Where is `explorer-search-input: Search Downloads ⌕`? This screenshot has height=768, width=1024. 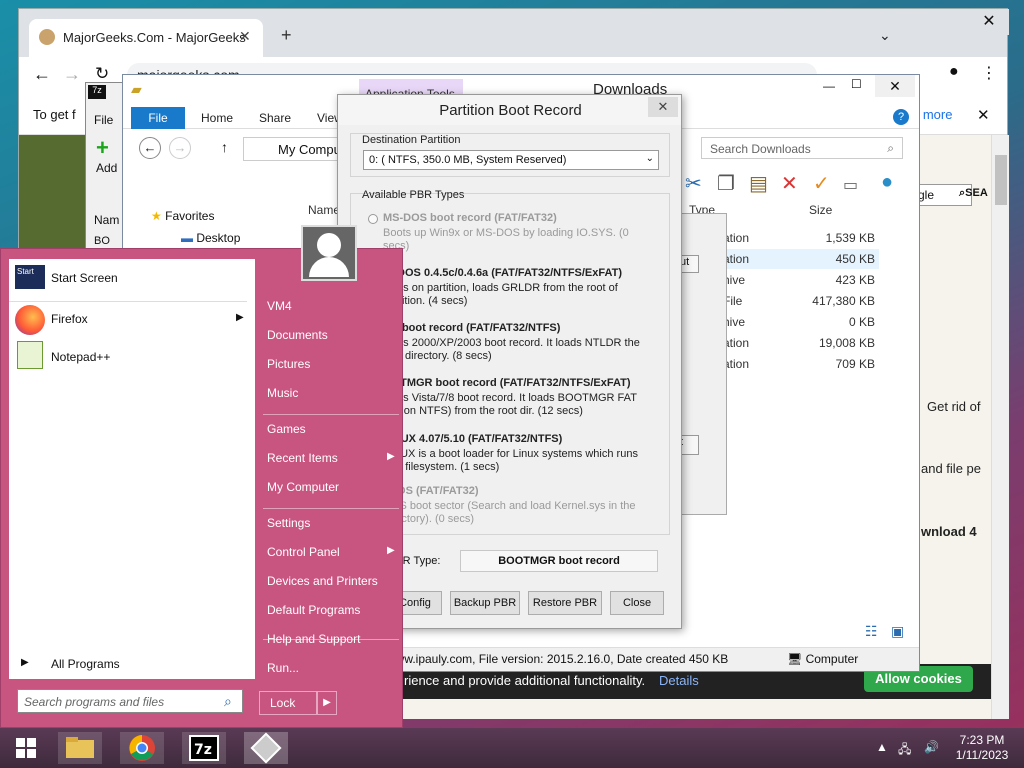
explorer-search-input: Search Downloads ⌕ is located at coordinates (802, 148).